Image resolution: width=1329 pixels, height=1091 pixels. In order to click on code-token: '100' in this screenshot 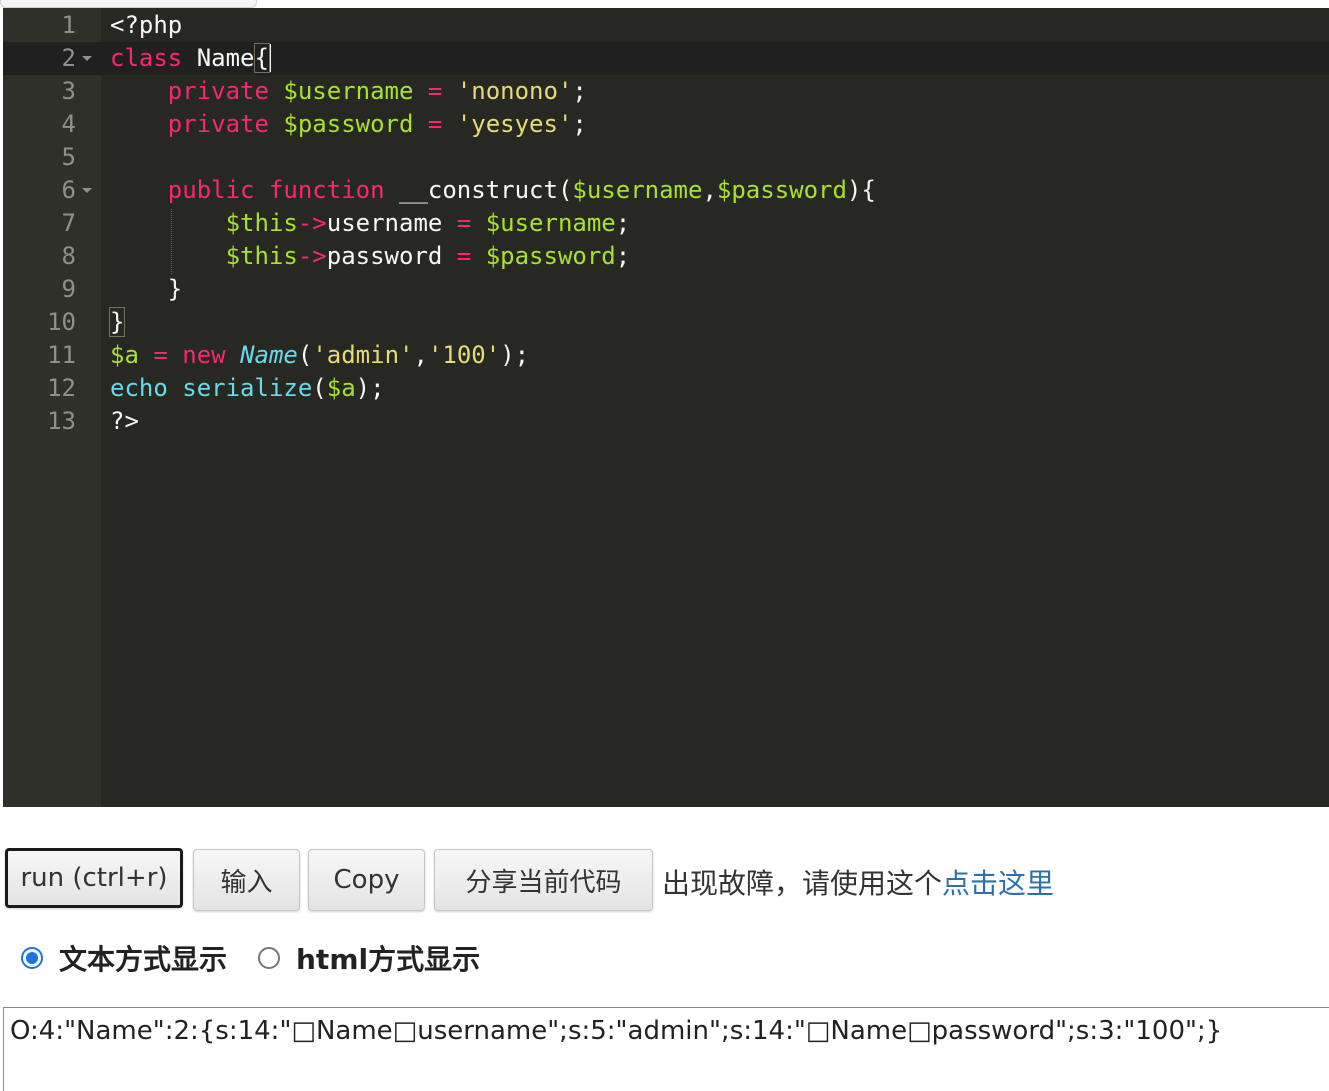, I will do `click(464, 355)`.